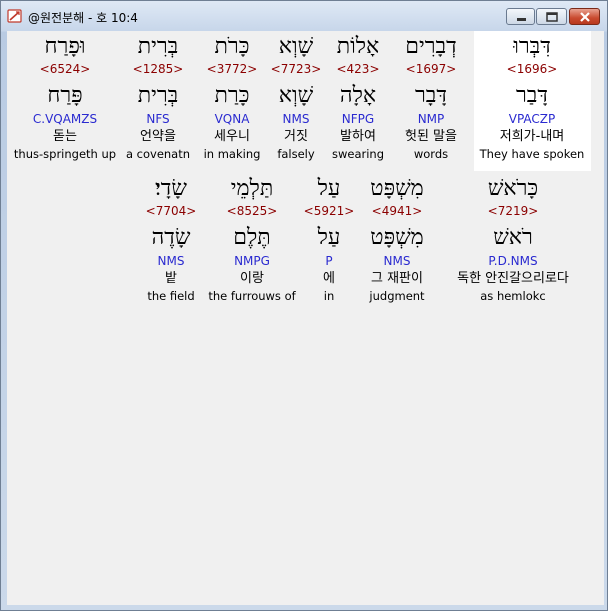  Describe the element at coordinates (304, 16) in the screenshot. I see `title-bar: @원전분해 - 호 10:4` at that location.